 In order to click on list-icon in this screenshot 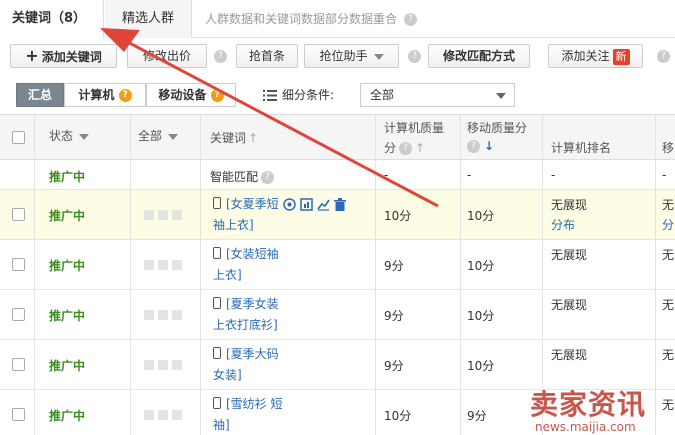, I will do `click(270, 95)`.